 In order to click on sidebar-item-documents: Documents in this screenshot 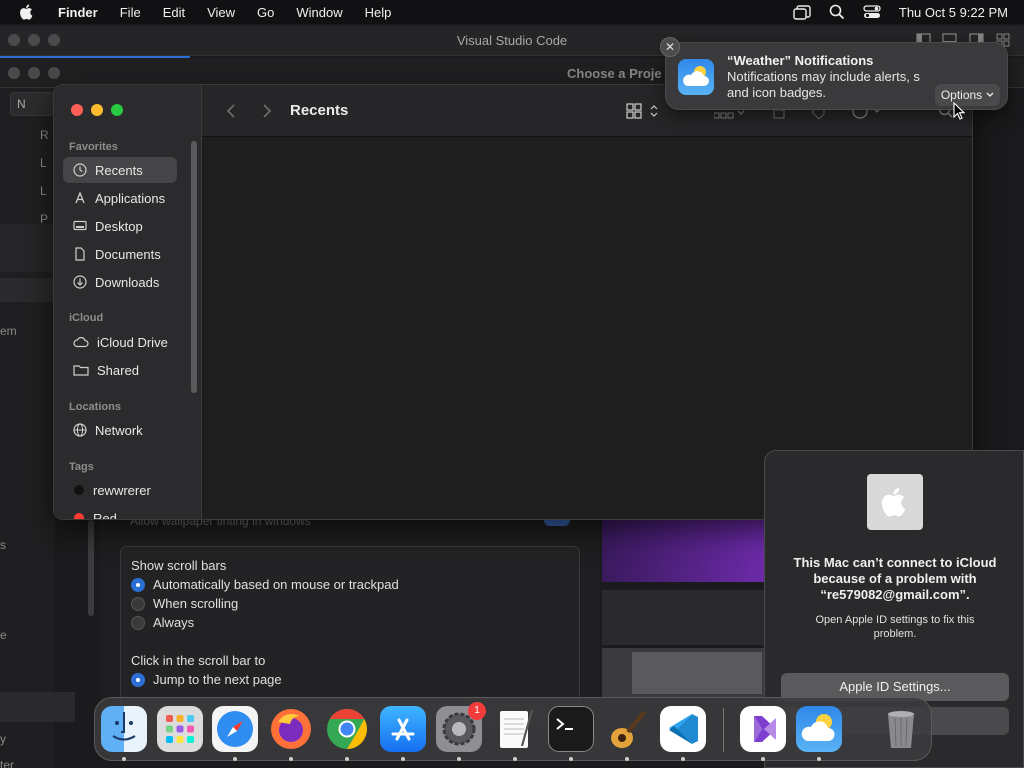, I will do `click(120, 254)`.